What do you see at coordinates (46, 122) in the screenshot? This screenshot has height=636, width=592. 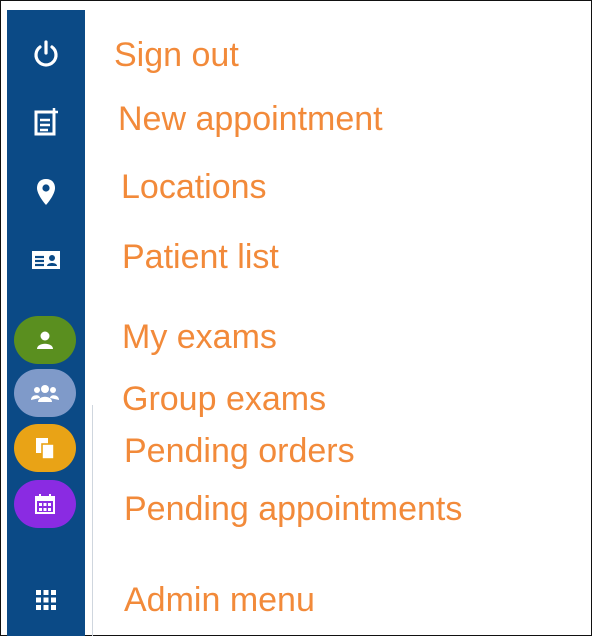 I see `new-appointment-icon` at bounding box center [46, 122].